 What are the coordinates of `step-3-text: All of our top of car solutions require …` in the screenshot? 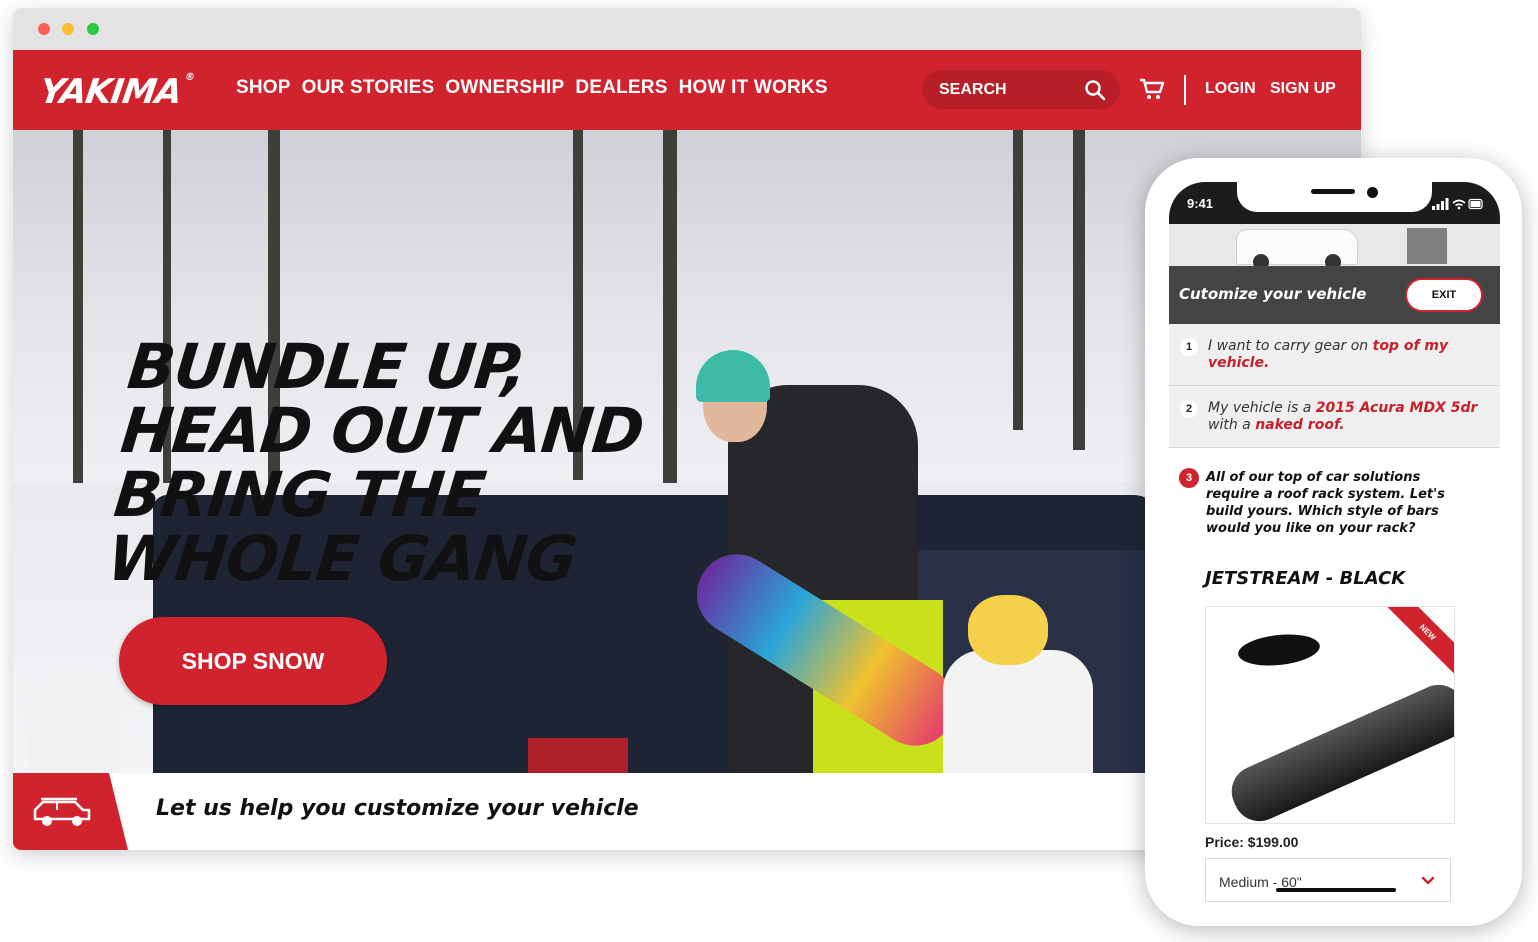 It's located at (1325, 503).